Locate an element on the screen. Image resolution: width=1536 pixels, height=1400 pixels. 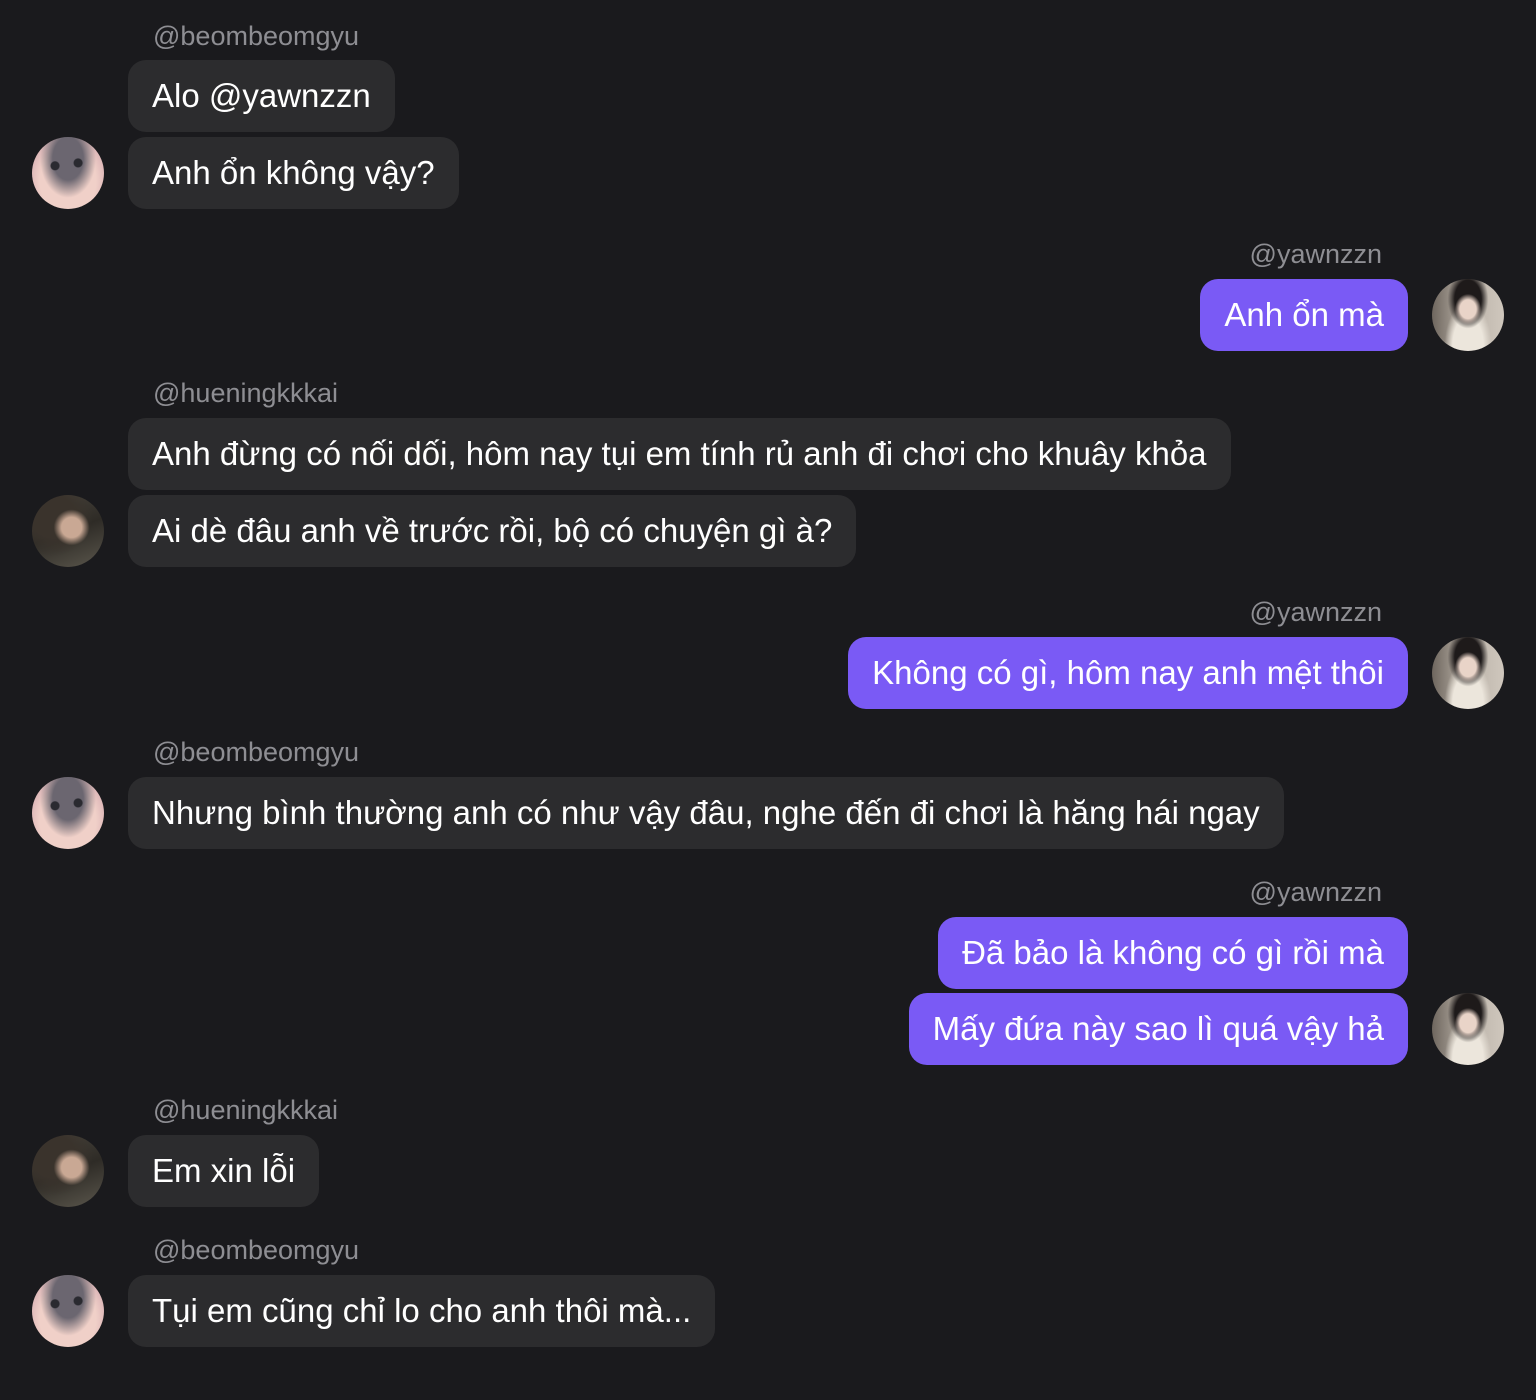
message-bubble: Mấy đứa này sao lì quá vậy hả is located at coordinates (1158, 1029).